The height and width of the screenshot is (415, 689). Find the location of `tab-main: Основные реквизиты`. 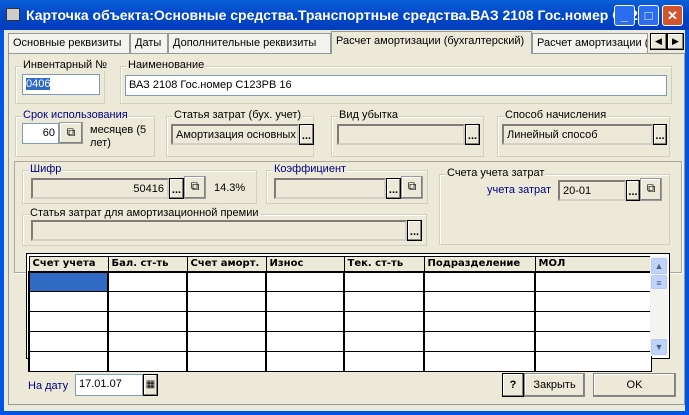

tab-main: Основные реквизиты is located at coordinates (69, 43).